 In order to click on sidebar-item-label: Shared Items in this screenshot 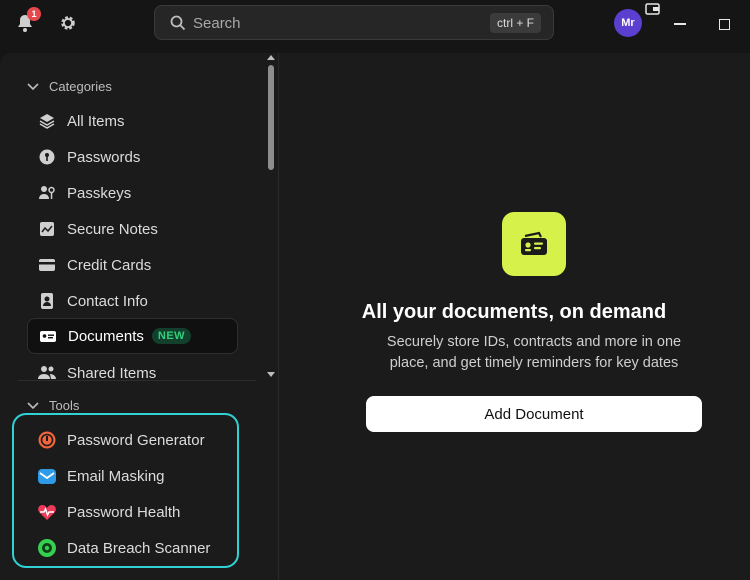, I will do `click(112, 373)`.